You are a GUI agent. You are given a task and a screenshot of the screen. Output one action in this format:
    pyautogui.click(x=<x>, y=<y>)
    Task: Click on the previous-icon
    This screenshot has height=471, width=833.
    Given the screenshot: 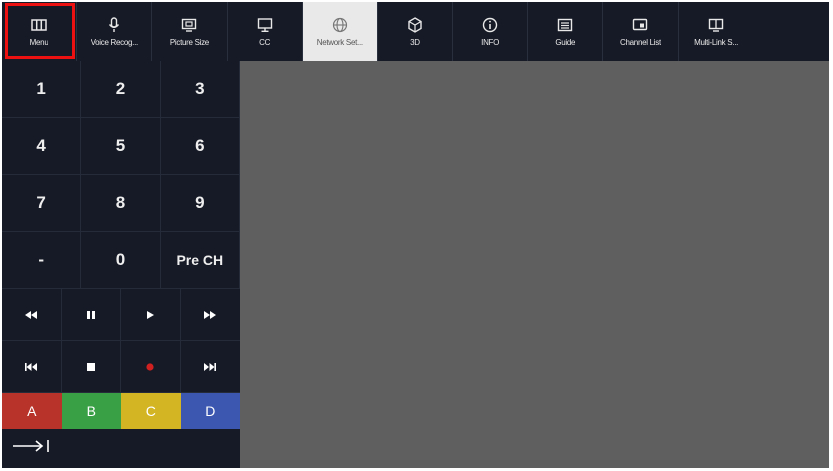 What is the action you would take?
    pyautogui.click(x=31, y=366)
    